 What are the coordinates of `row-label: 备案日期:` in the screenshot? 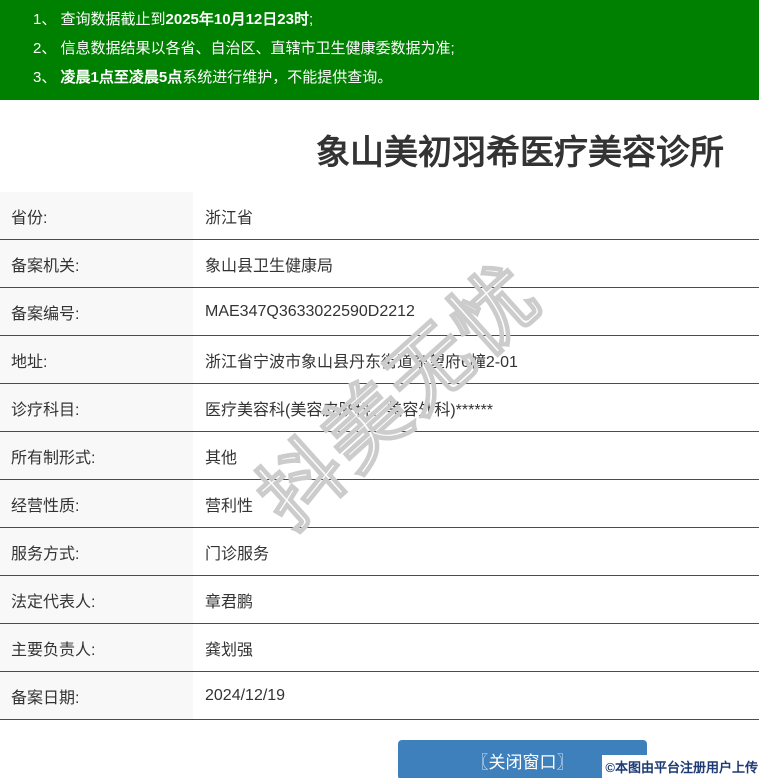 It's located at (96, 695).